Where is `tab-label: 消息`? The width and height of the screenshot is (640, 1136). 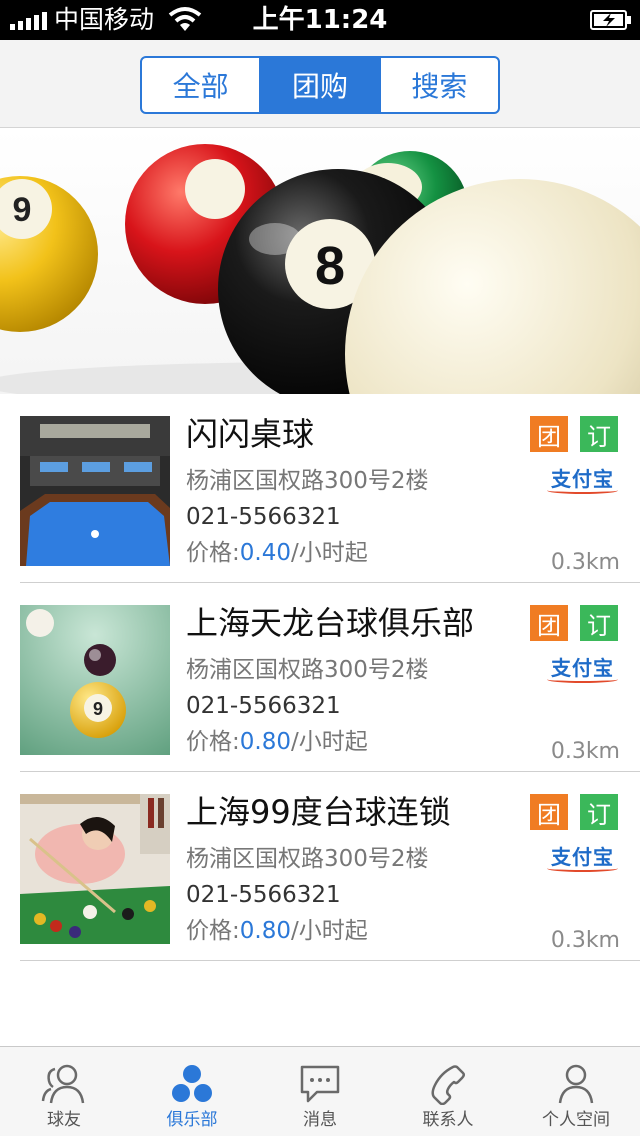 tab-label: 消息 is located at coordinates (320, 1120).